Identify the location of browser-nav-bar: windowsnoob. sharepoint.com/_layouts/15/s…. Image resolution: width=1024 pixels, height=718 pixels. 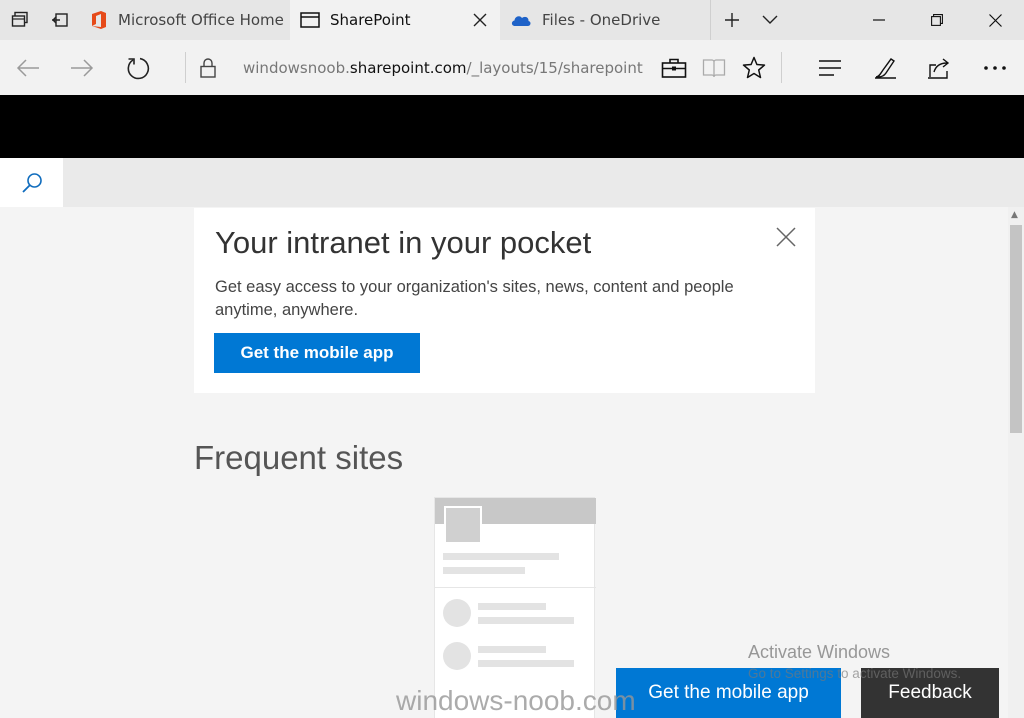
(512, 67).